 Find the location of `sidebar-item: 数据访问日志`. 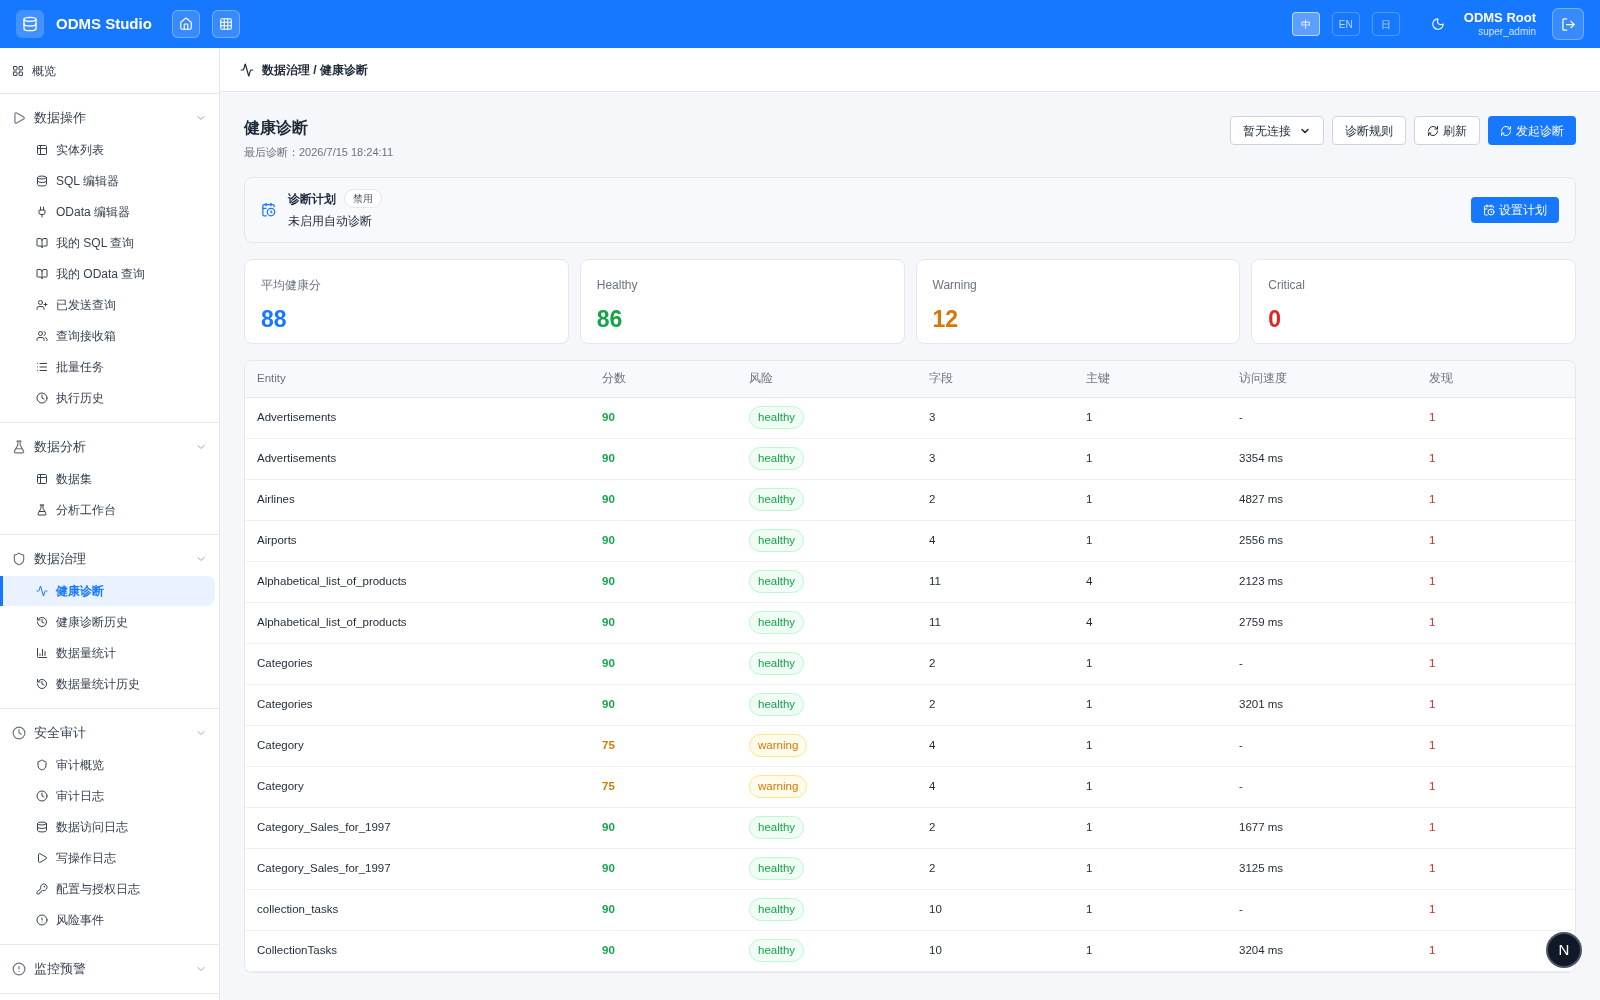

sidebar-item: 数据访问日志 is located at coordinates (107, 827).